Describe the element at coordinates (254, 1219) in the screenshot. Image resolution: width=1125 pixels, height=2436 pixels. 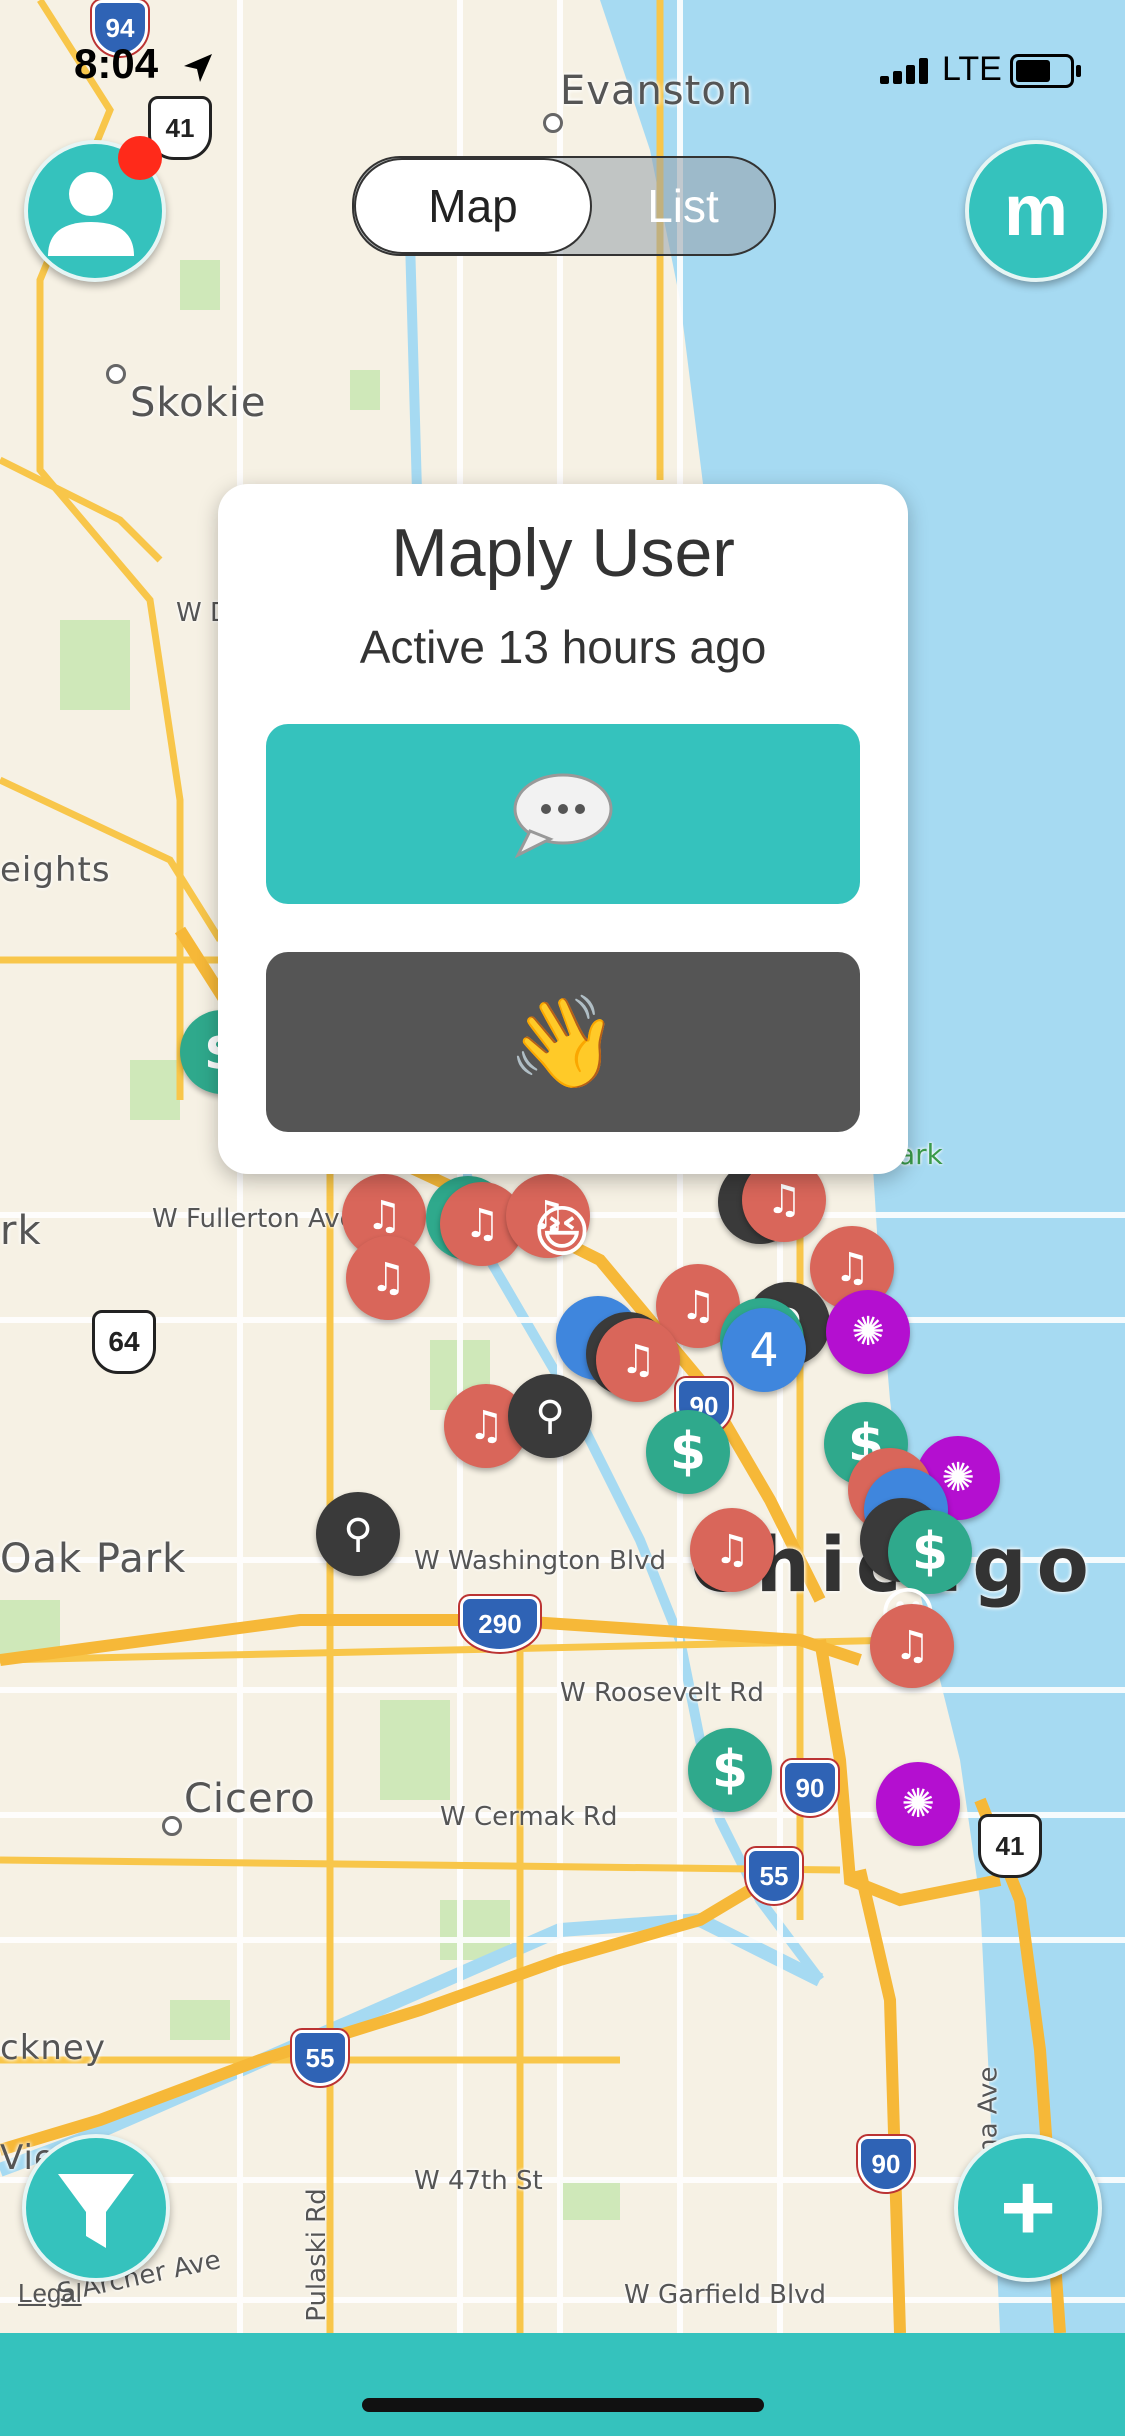
I see `street-fullerton: W Fullerton Ave` at that location.